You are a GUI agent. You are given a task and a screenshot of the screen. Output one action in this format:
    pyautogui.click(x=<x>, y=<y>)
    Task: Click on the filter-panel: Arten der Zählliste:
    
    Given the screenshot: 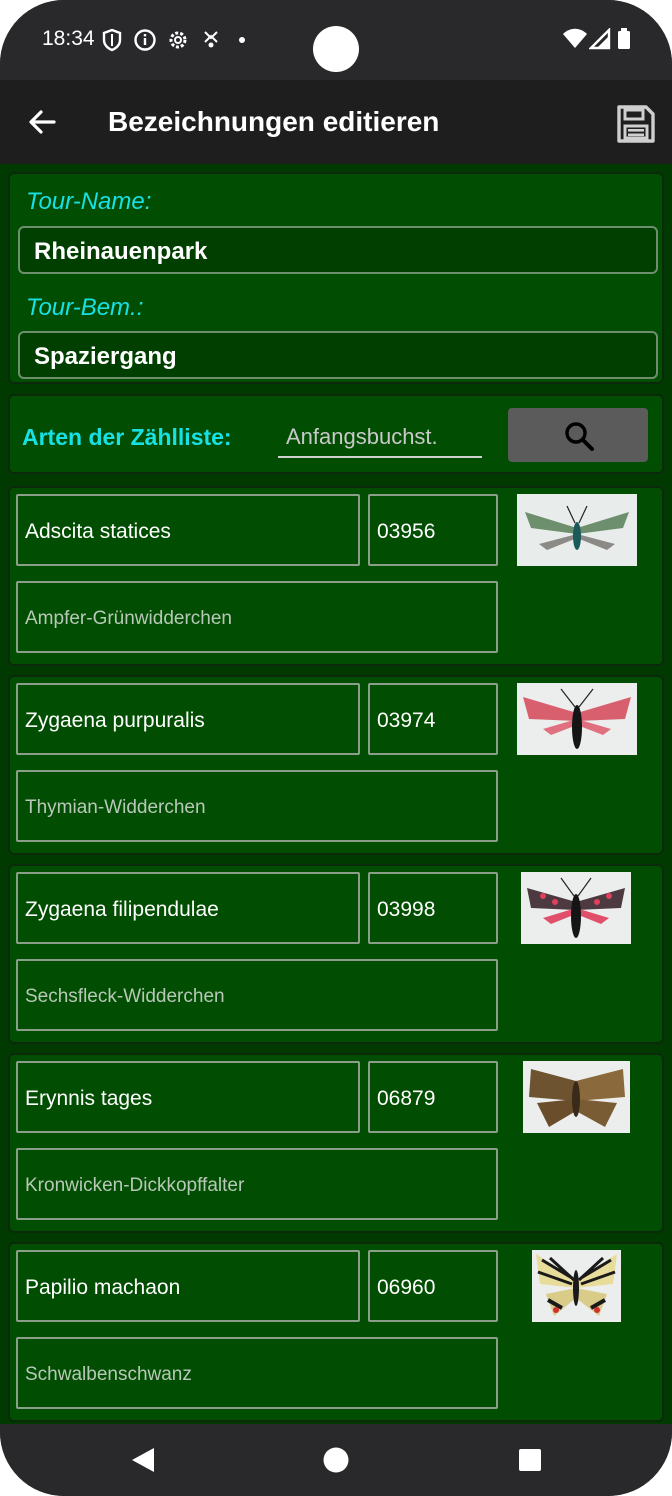 What is the action you would take?
    pyautogui.click(x=336, y=434)
    